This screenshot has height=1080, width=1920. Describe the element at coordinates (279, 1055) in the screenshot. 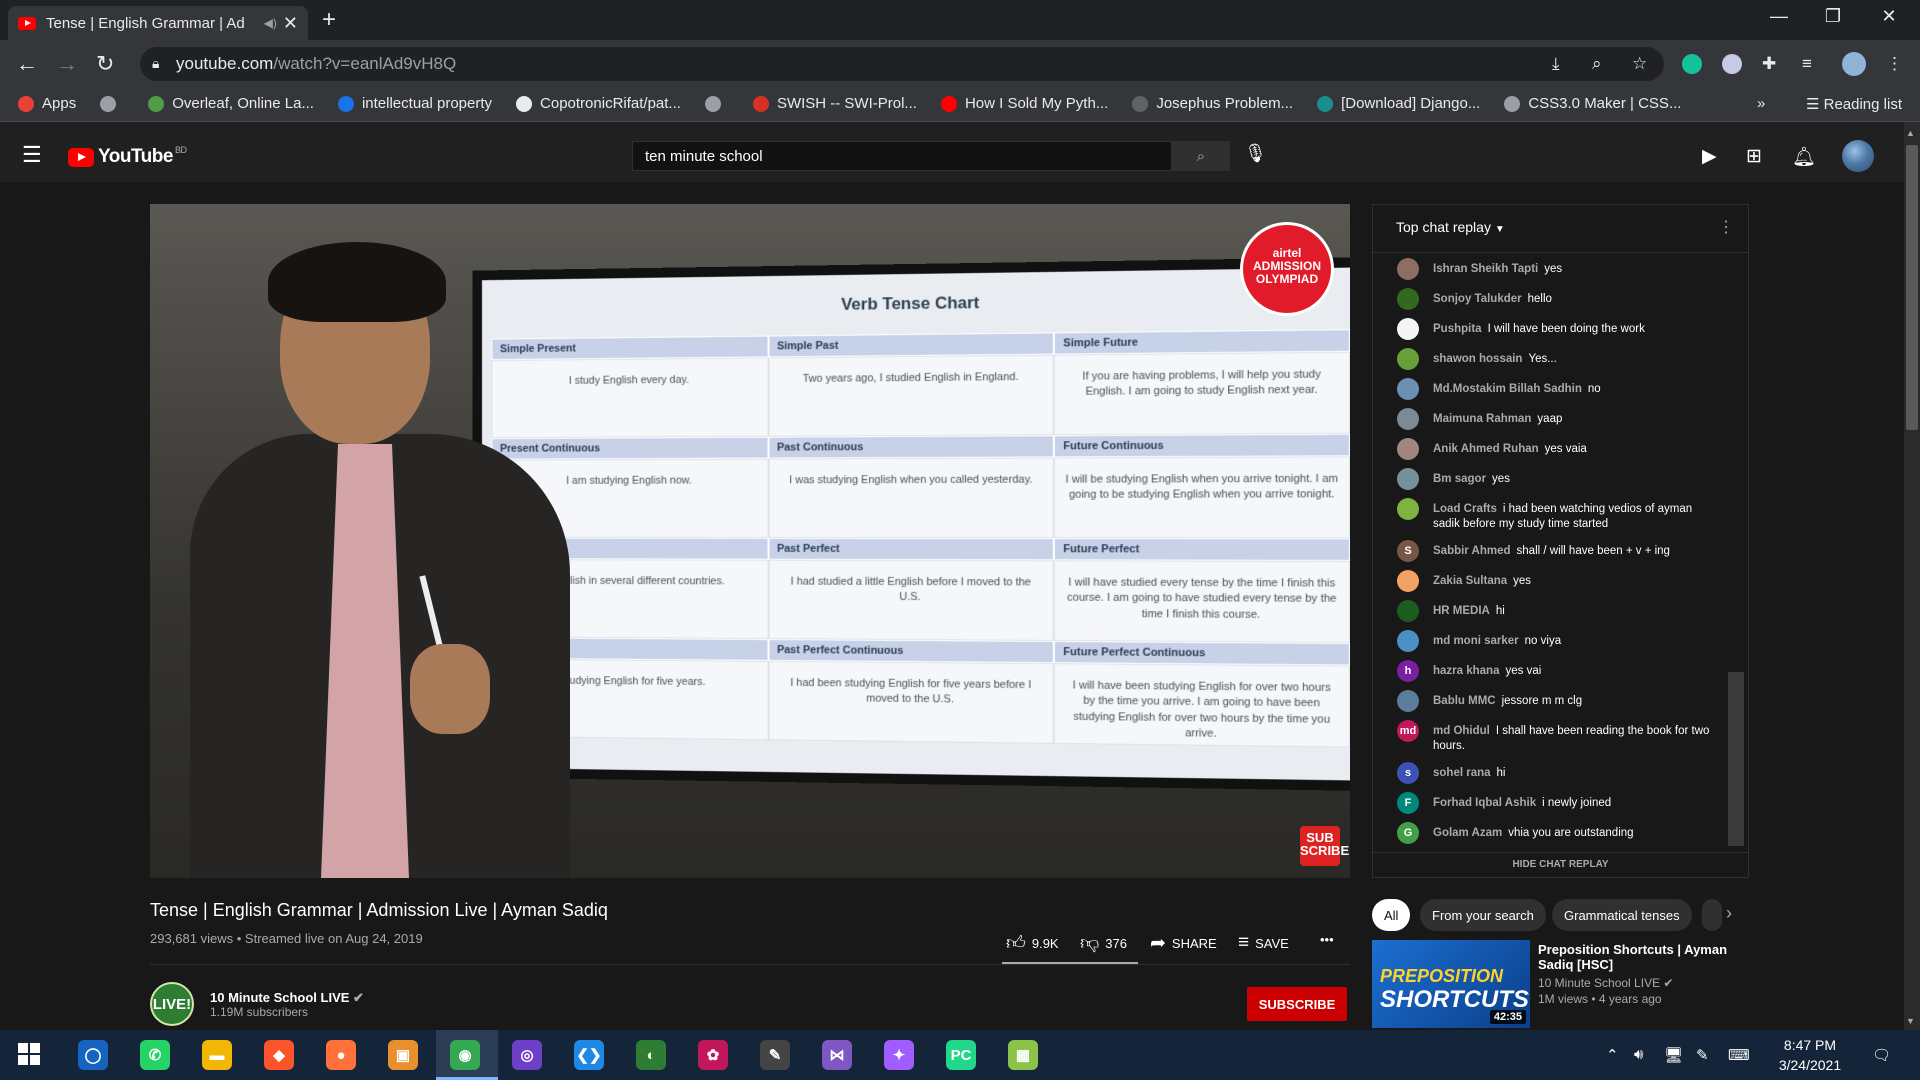

I see `brave-icon: ◆` at that location.